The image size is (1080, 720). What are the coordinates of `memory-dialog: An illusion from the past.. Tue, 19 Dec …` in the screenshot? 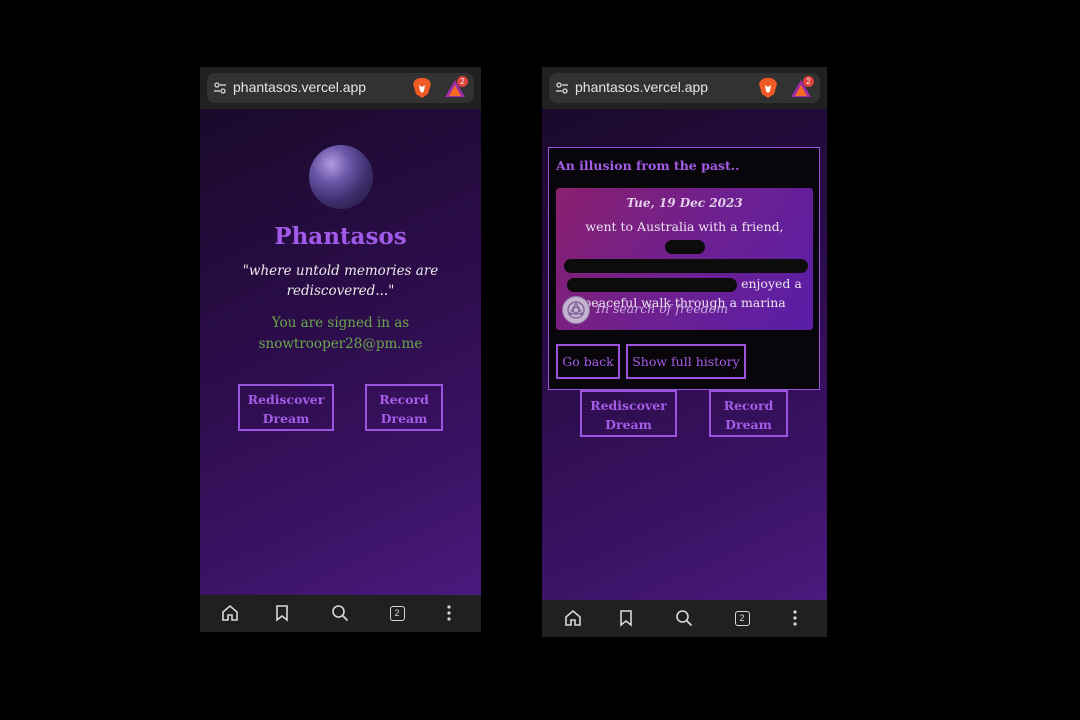 It's located at (684, 268).